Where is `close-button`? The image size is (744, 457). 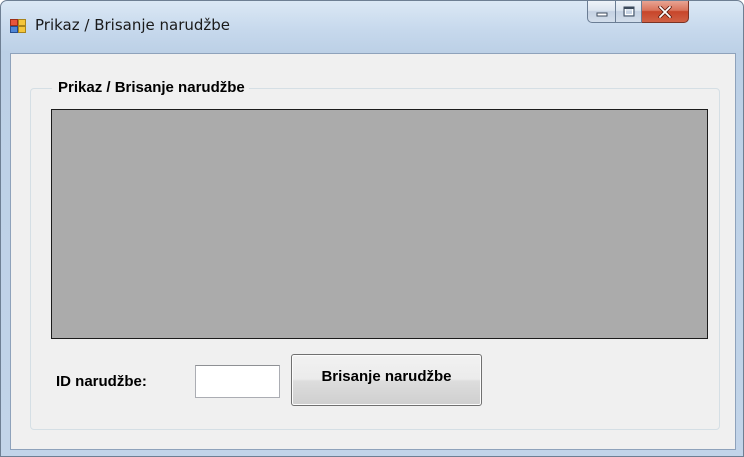
close-button is located at coordinates (665, 12).